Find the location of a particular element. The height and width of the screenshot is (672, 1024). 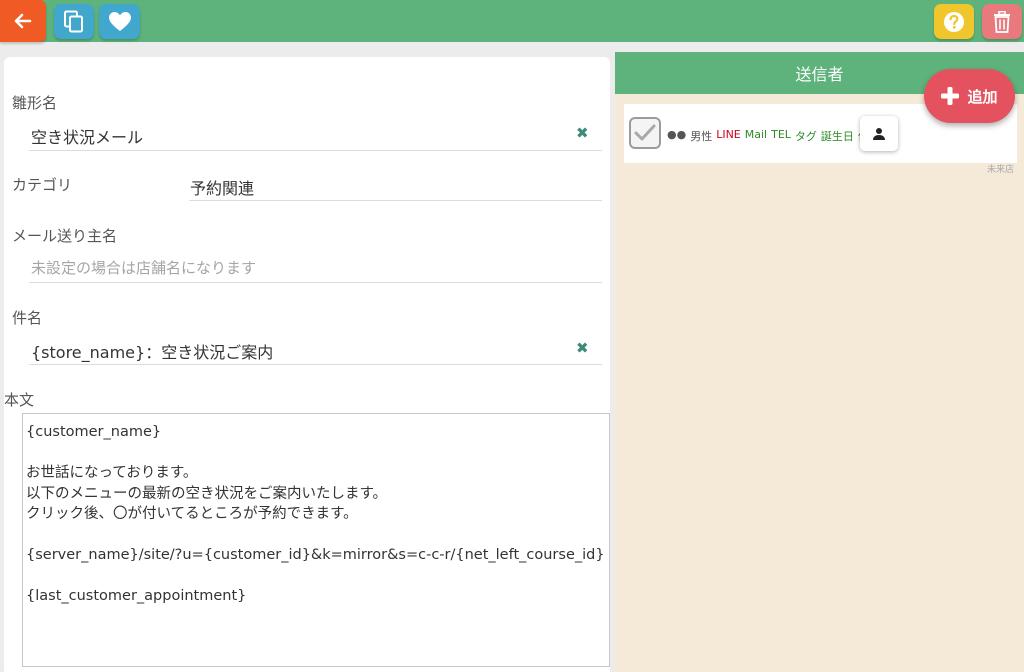

template-name-label: 雛形名 is located at coordinates (35, 103).